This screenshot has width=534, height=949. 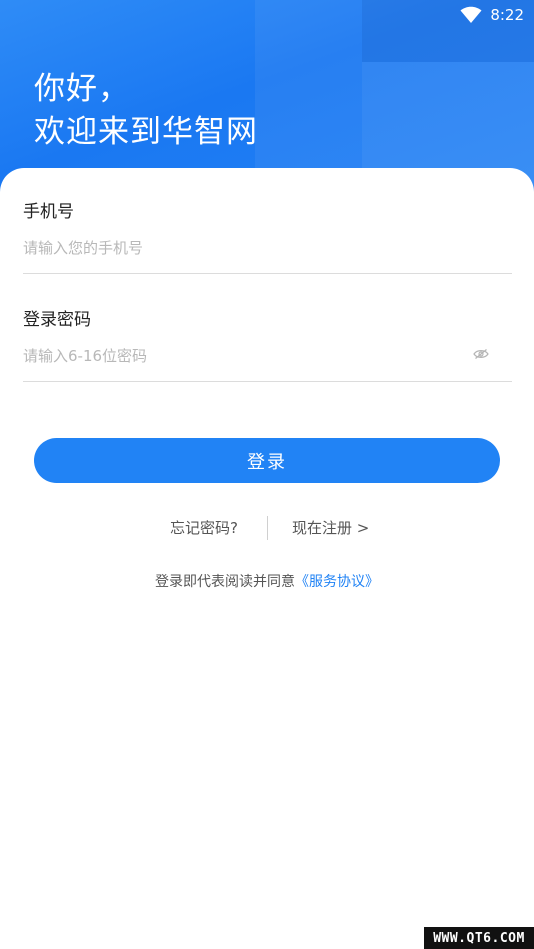 What do you see at coordinates (471, 14) in the screenshot?
I see `wifi-icon` at bounding box center [471, 14].